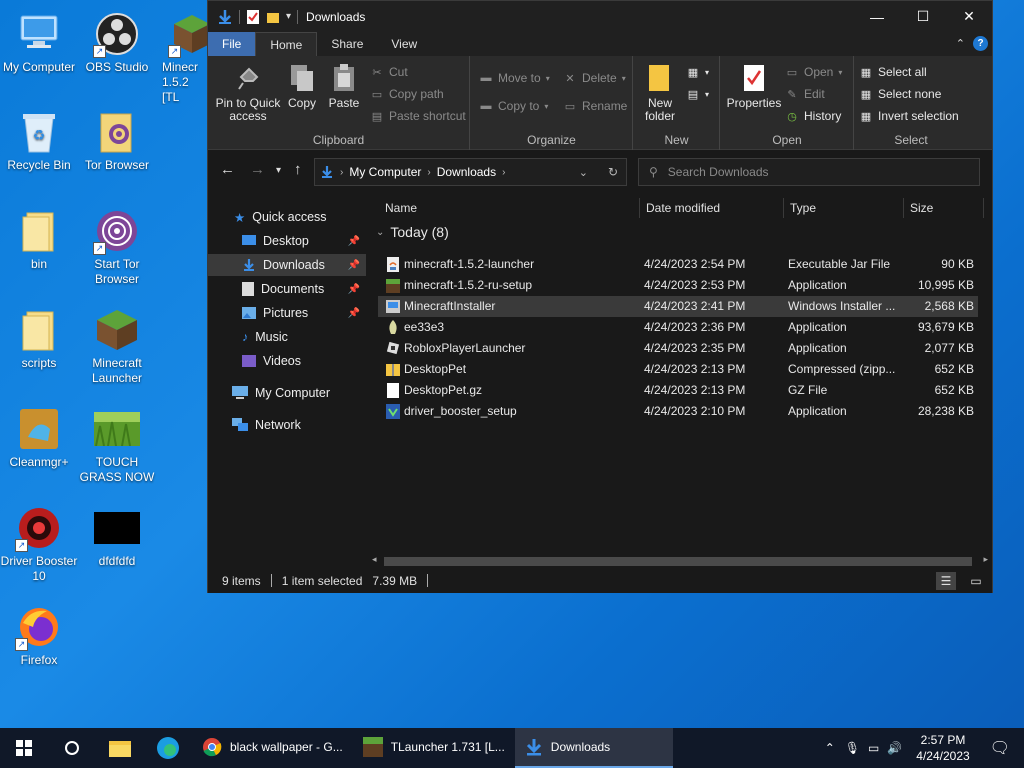 The width and height of the screenshot is (1024, 768). I want to click on horizontal-scrollbar: ◂ ▸, so click(680, 561).